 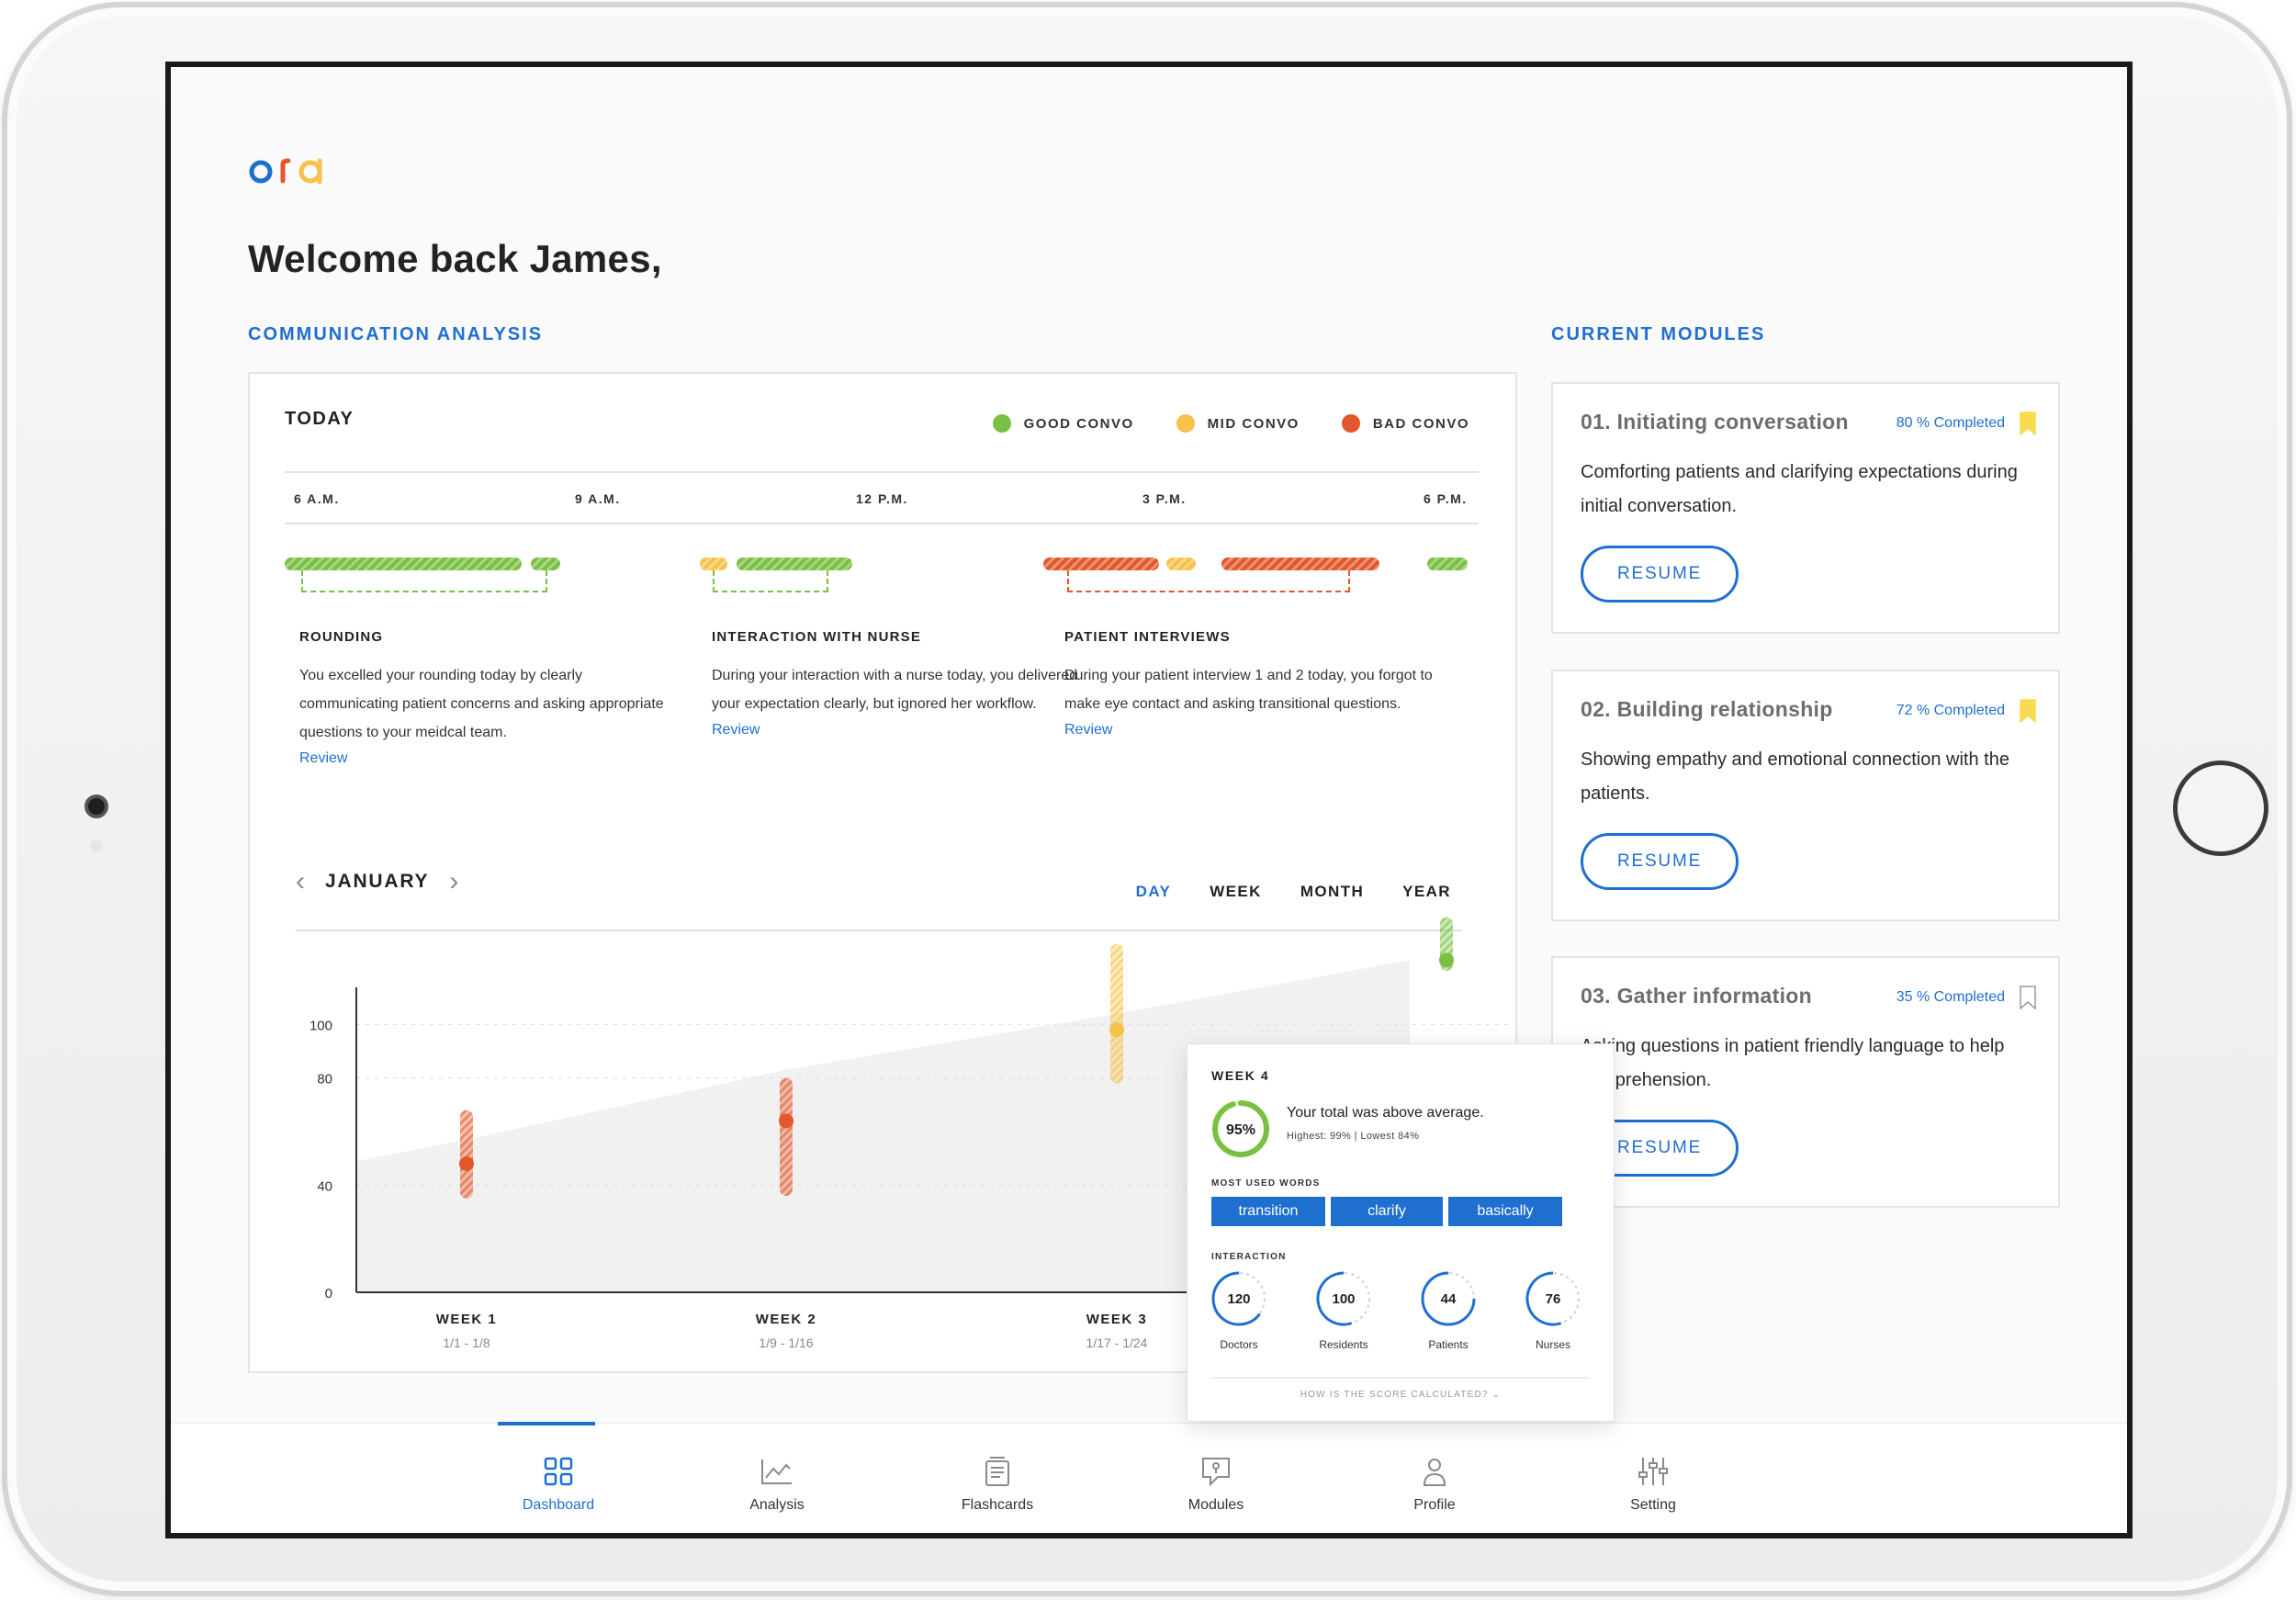 I want to click on chevron-down-icon: ⌄, so click(x=1496, y=1395).